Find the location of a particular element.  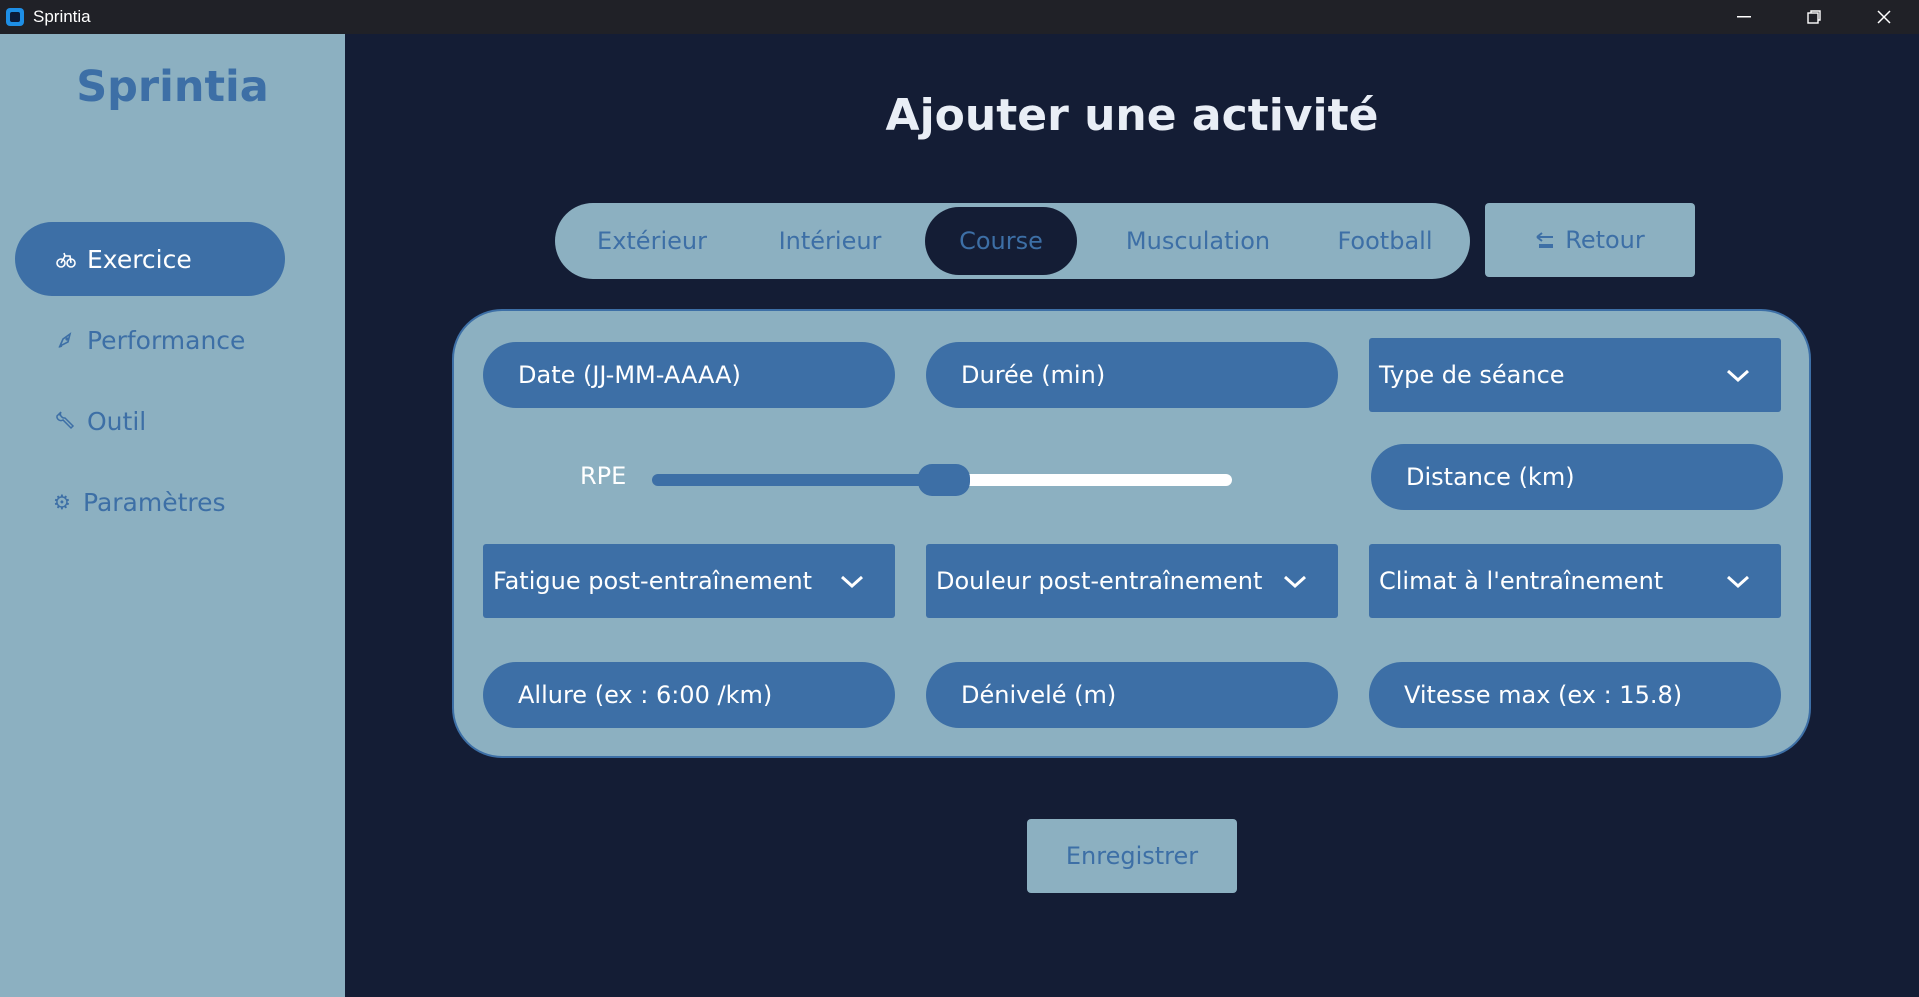

sidebar-item-performance: Performance is located at coordinates (150, 340).